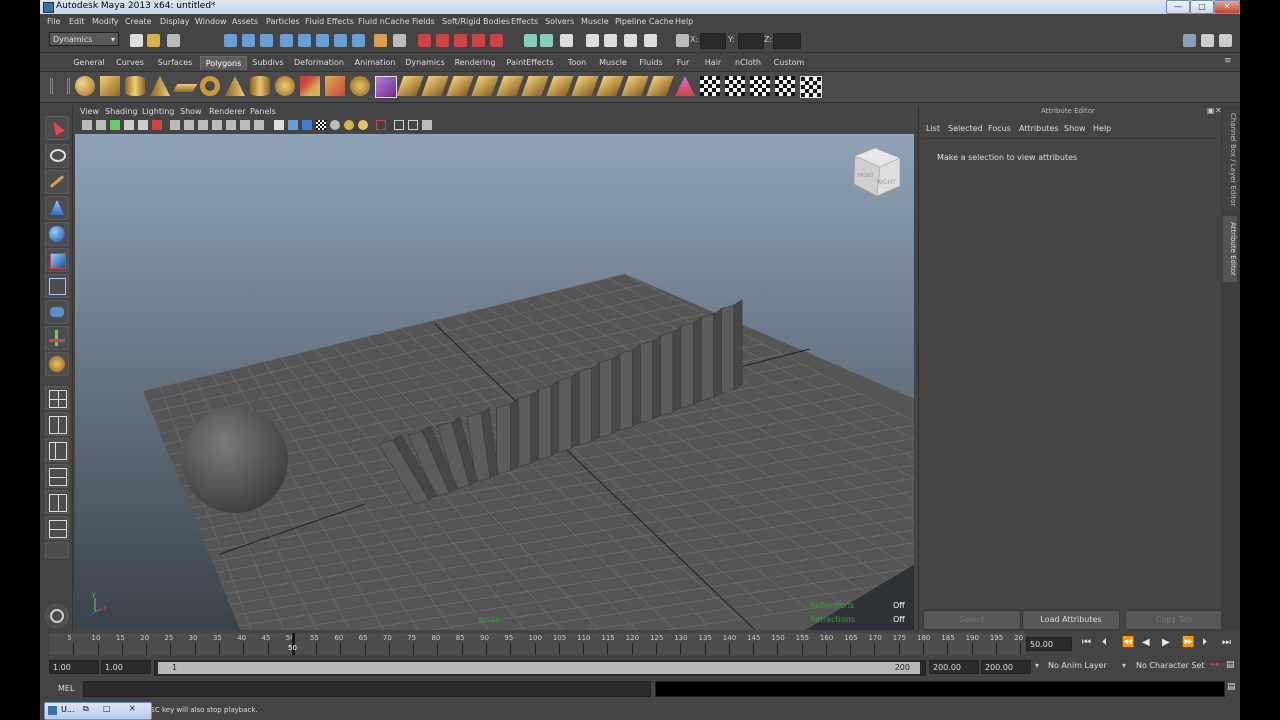 This screenshot has height=720, width=1280. What do you see at coordinates (435, 86) in the screenshot?
I see `bridge-icon` at bounding box center [435, 86].